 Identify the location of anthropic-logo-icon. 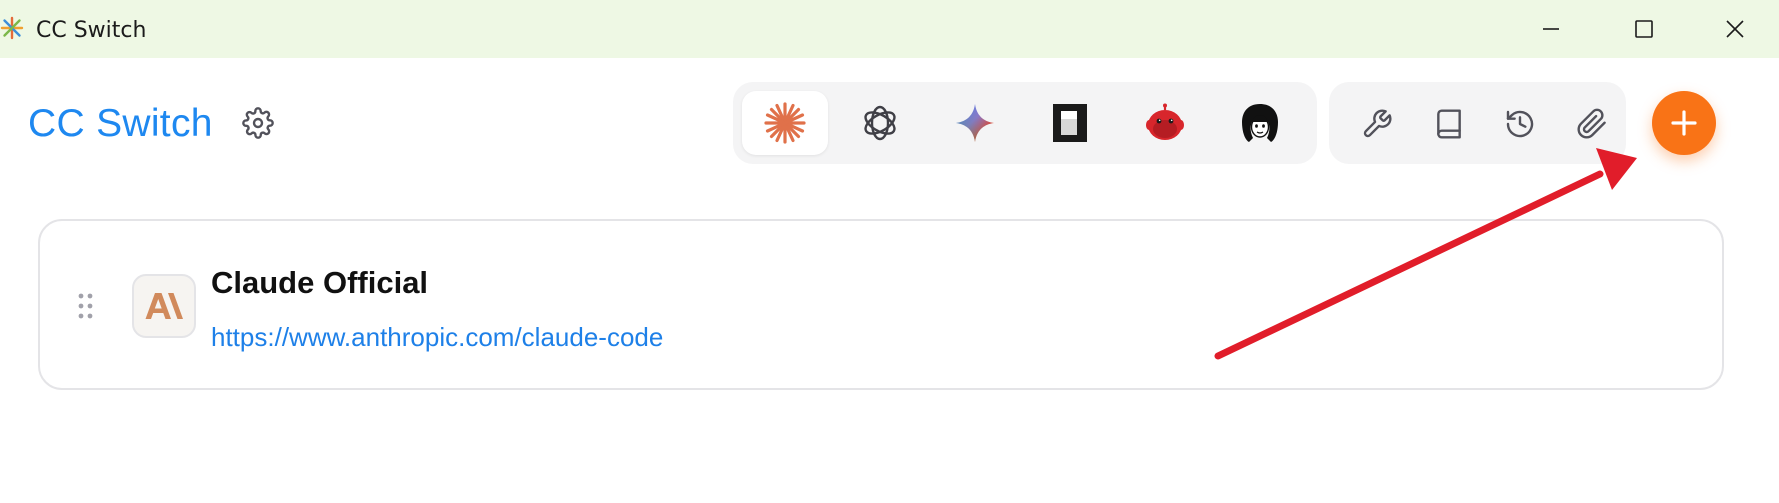
(164, 306).